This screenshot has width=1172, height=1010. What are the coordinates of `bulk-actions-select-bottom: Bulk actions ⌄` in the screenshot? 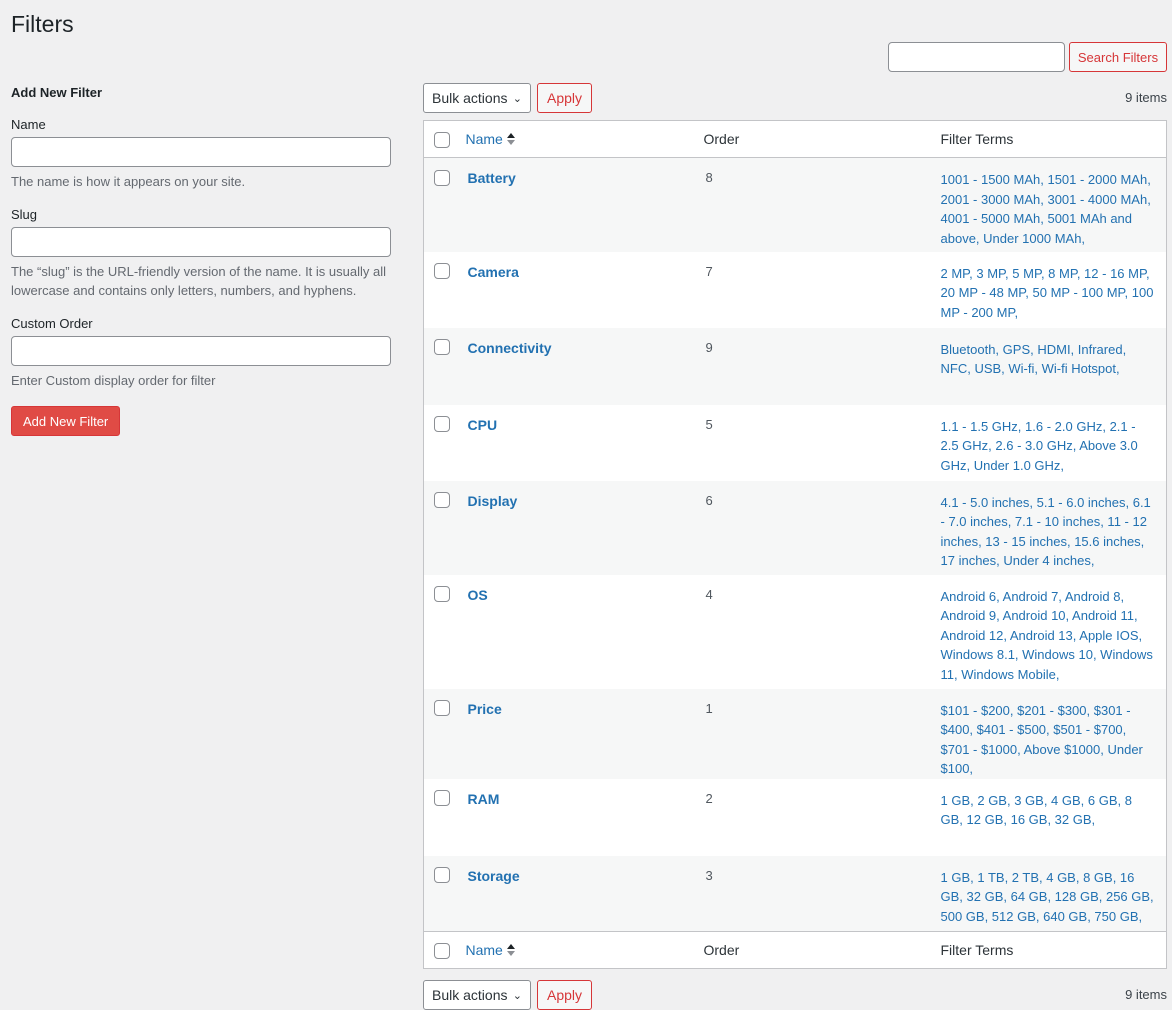 It's located at (477, 995).